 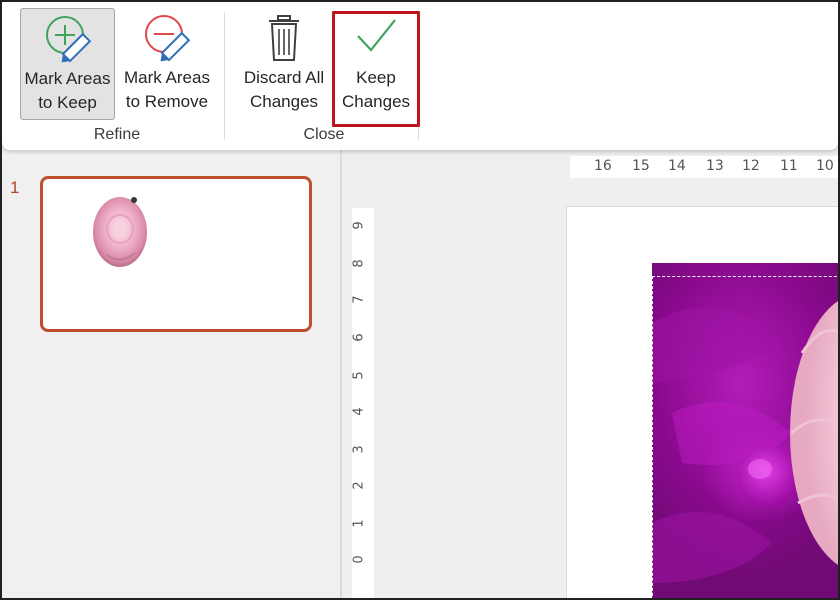 What do you see at coordinates (363, 404) in the screenshot?
I see `vertical-ruler: 9 8 7 6 5 4 3 2 1 0` at bounding box center [363, 404].